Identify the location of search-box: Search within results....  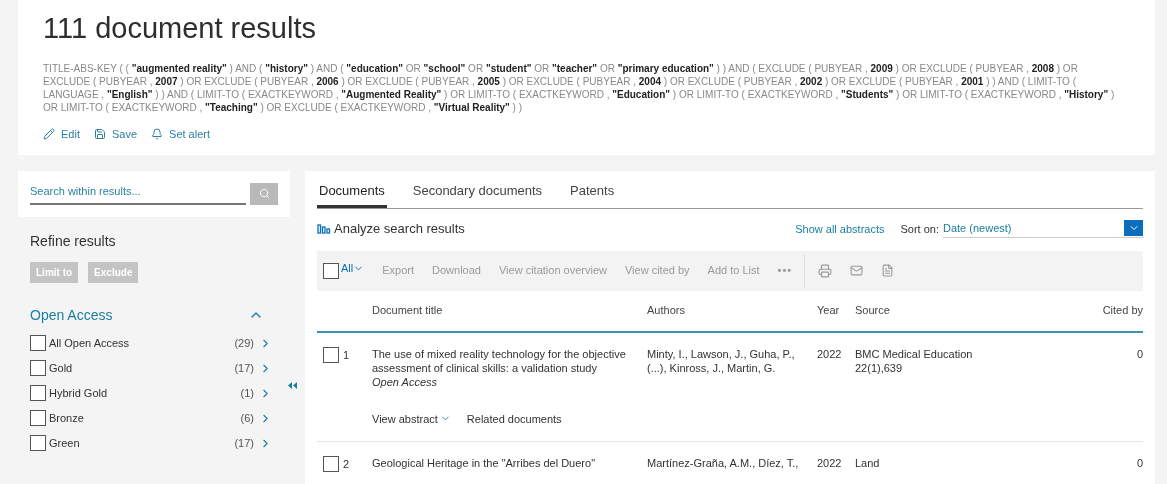
(154, 193).